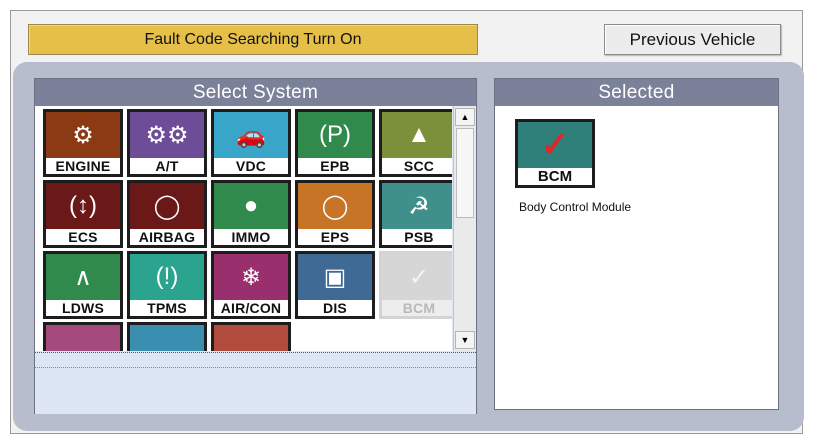 Image resolution: width=815 pixels, height=444 pixels. Describe the element at coordinates (167, 308) in the screenshot. I see `system-tile-label: TPMS` at that location.